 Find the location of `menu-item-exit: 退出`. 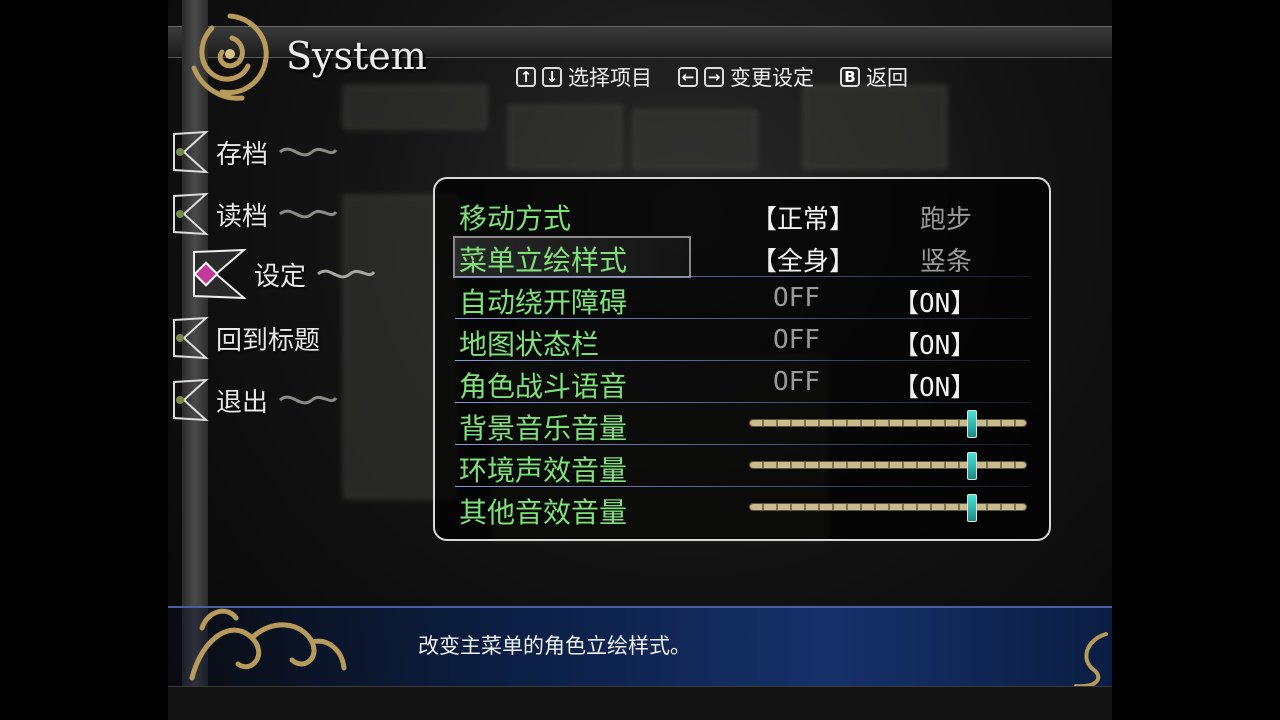

menu-item-exit: 退出 is located at coordinates (272, 400).